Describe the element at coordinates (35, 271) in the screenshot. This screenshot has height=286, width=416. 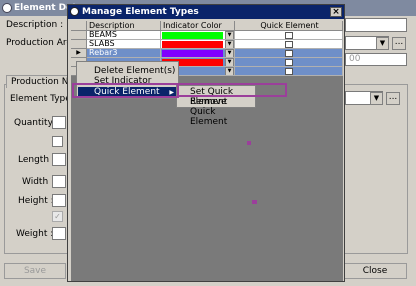
I see `save-button: Save` at that location.